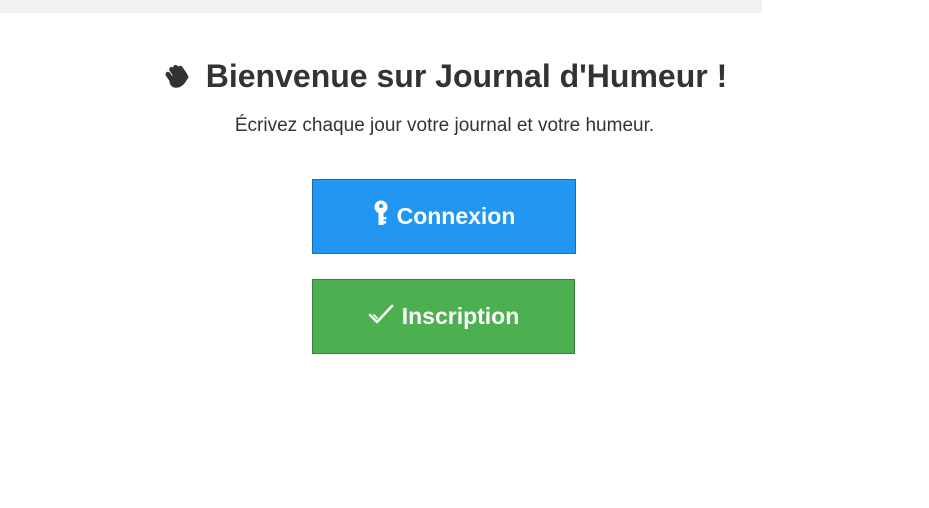 This screenshot has width=929, height=508. Describe the element at coordinates (381, 217) in the screenshot. I see `key-icon` at that location.